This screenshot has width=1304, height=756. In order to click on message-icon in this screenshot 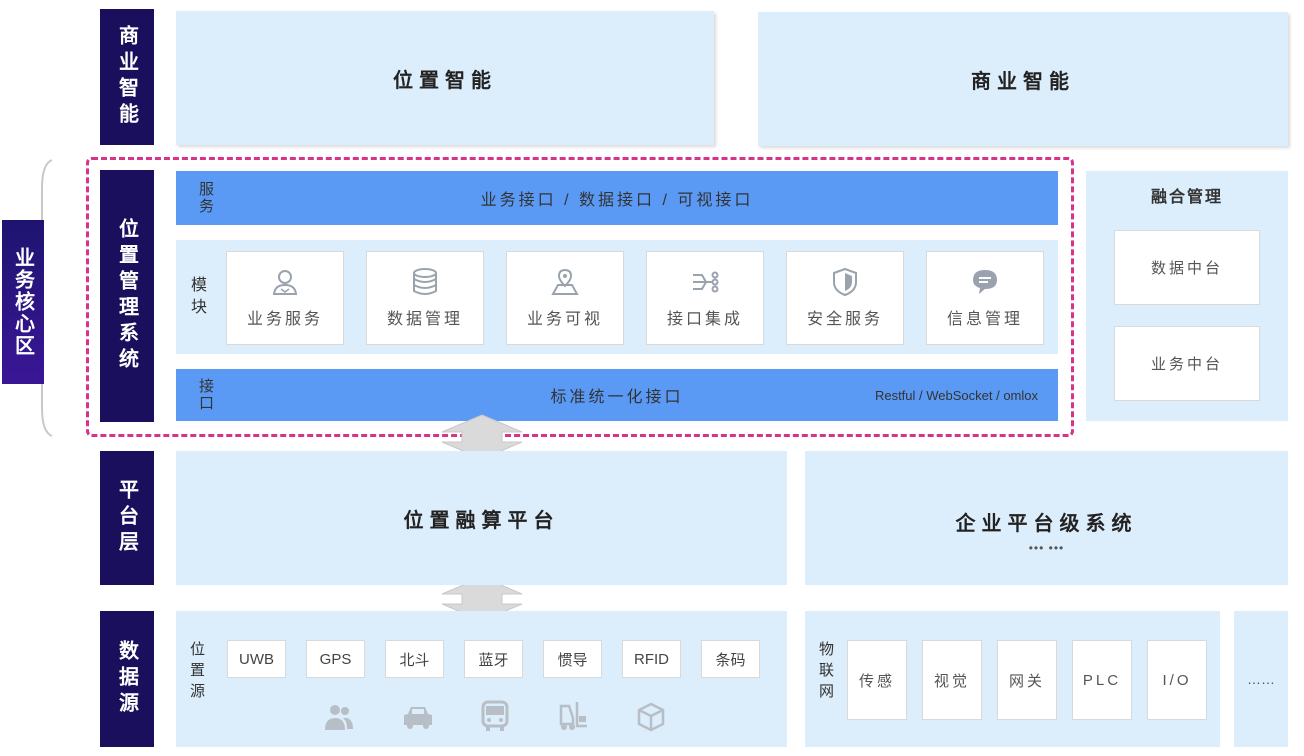, I will do `click(985, 282)`.